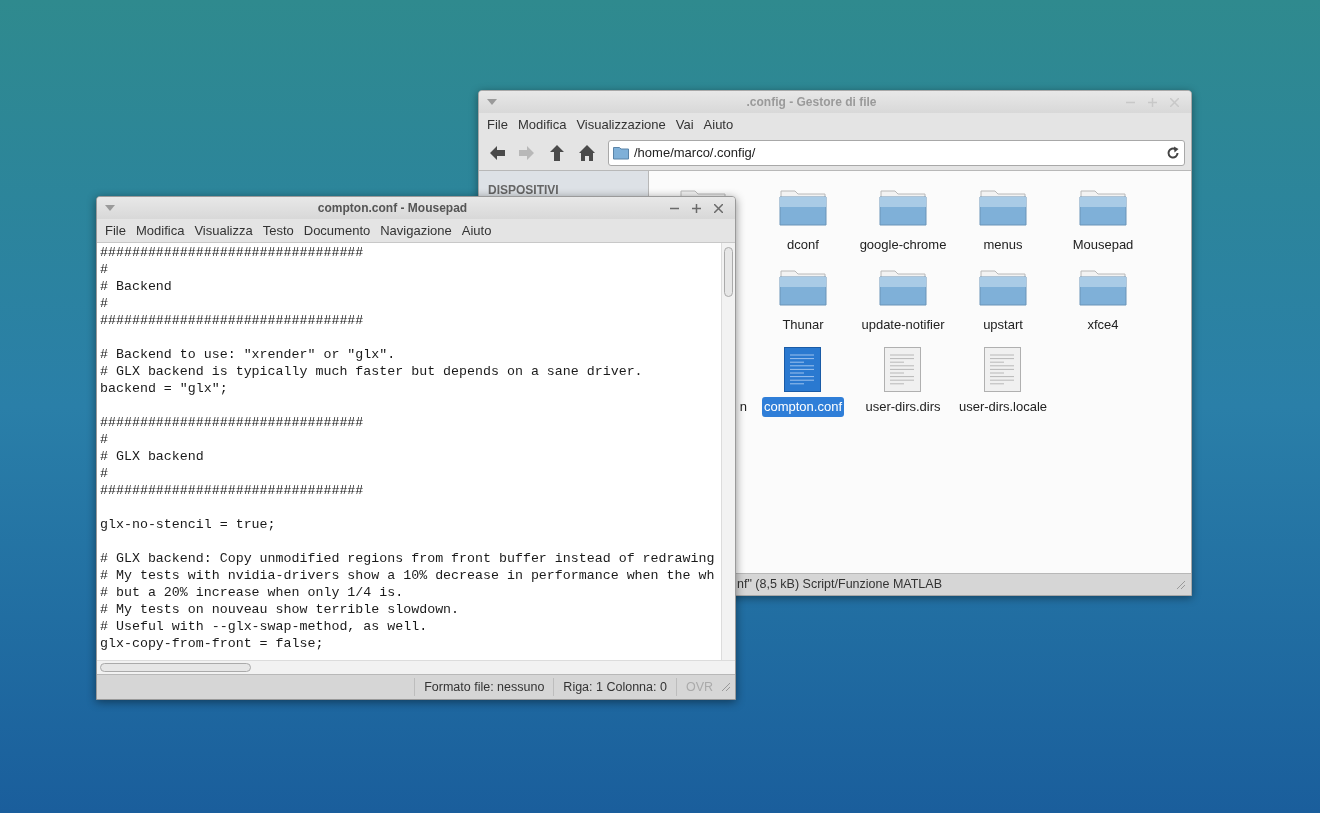 This screenshot has height=813, width=1320. Describe the element at coordinates (408, 558) in the screenshot. I see `code-line: # GLX backend: Copy unmodified regions from front buffer instead of redrawing` at that location.